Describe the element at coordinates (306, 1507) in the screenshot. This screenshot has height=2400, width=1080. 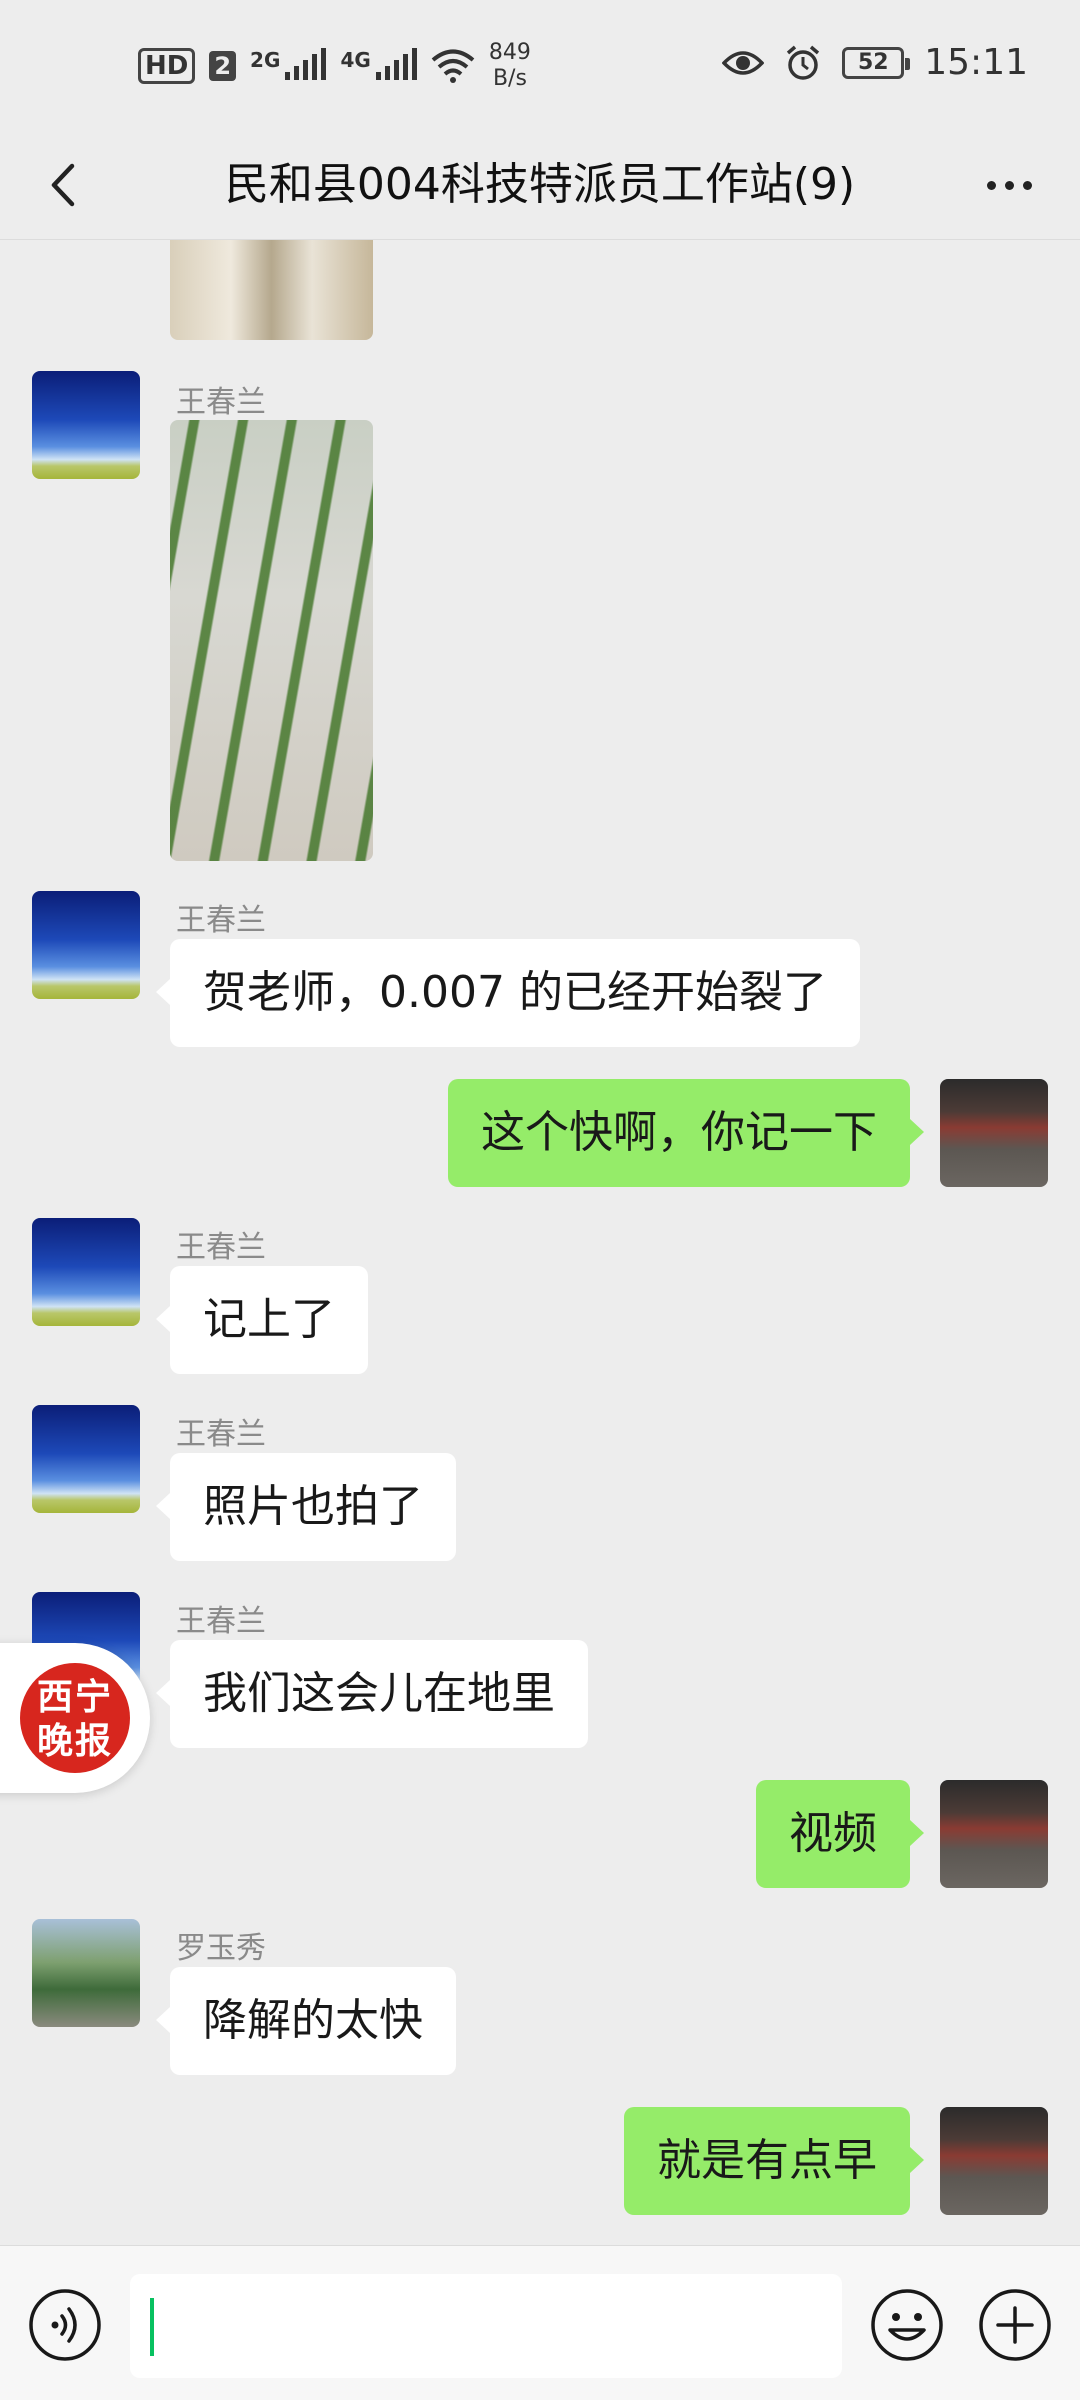
I see `message-bubble: 照片也拍了` at that location.